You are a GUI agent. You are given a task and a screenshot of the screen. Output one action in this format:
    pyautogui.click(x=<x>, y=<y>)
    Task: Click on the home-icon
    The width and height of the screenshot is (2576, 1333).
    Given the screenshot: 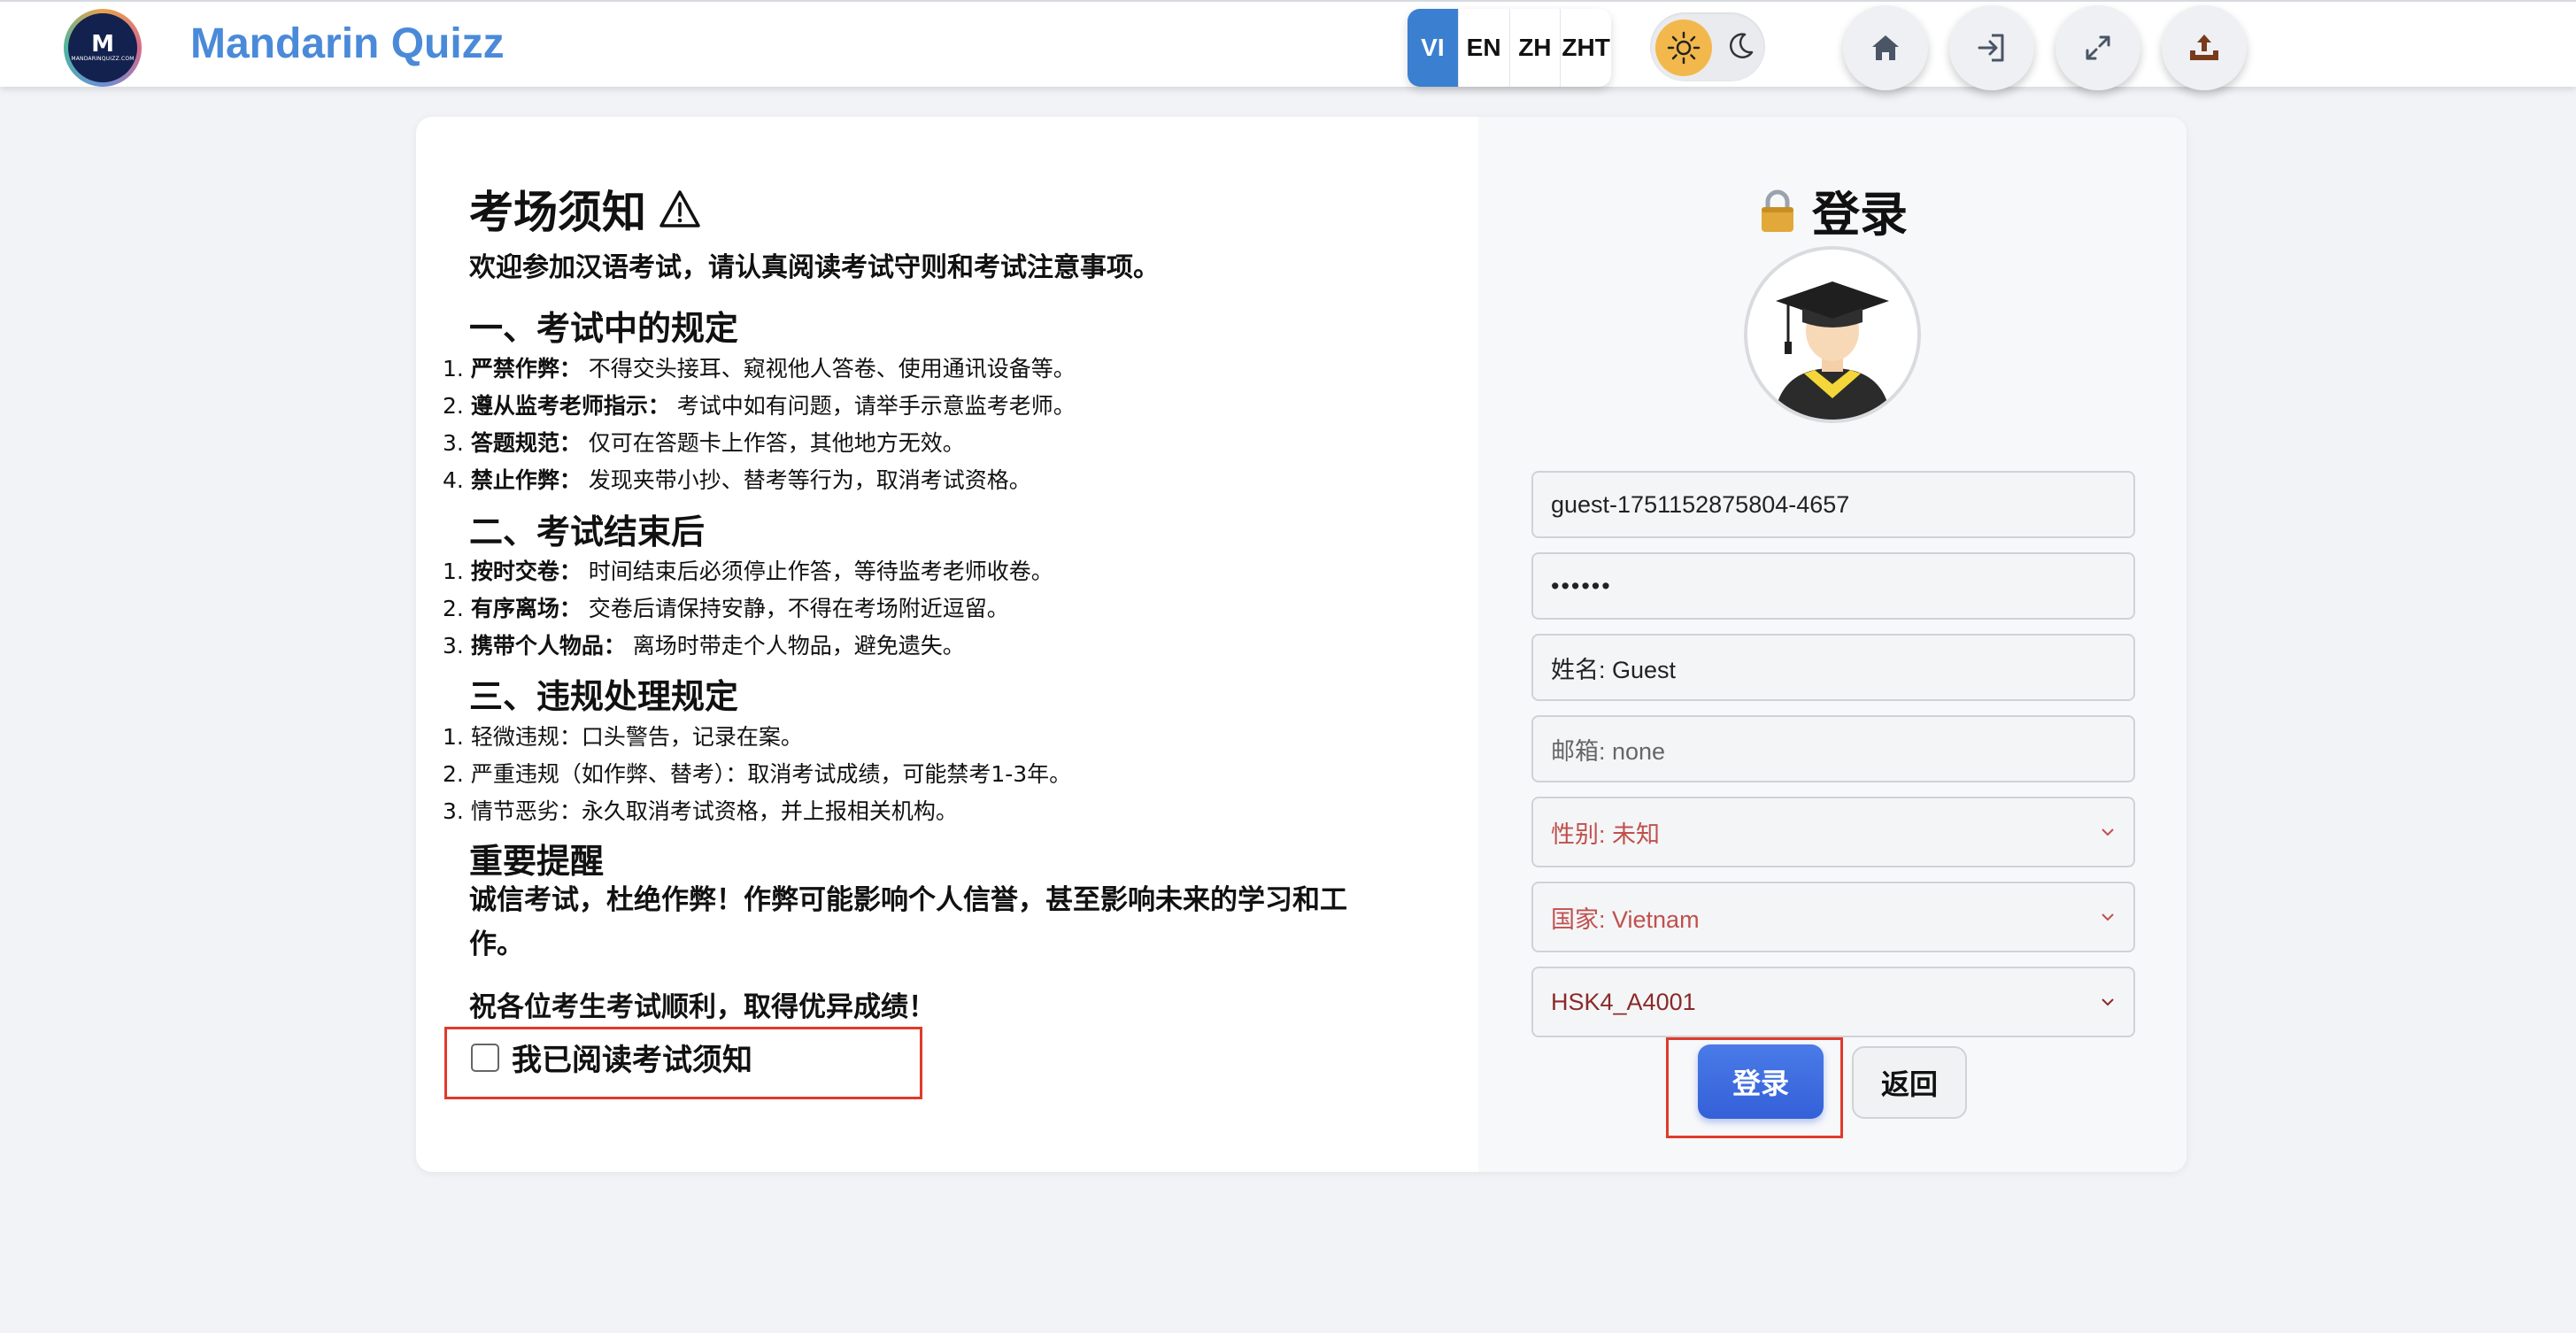 What is the action you would take?
    pyautogui.click(x=1885, y=48)
    